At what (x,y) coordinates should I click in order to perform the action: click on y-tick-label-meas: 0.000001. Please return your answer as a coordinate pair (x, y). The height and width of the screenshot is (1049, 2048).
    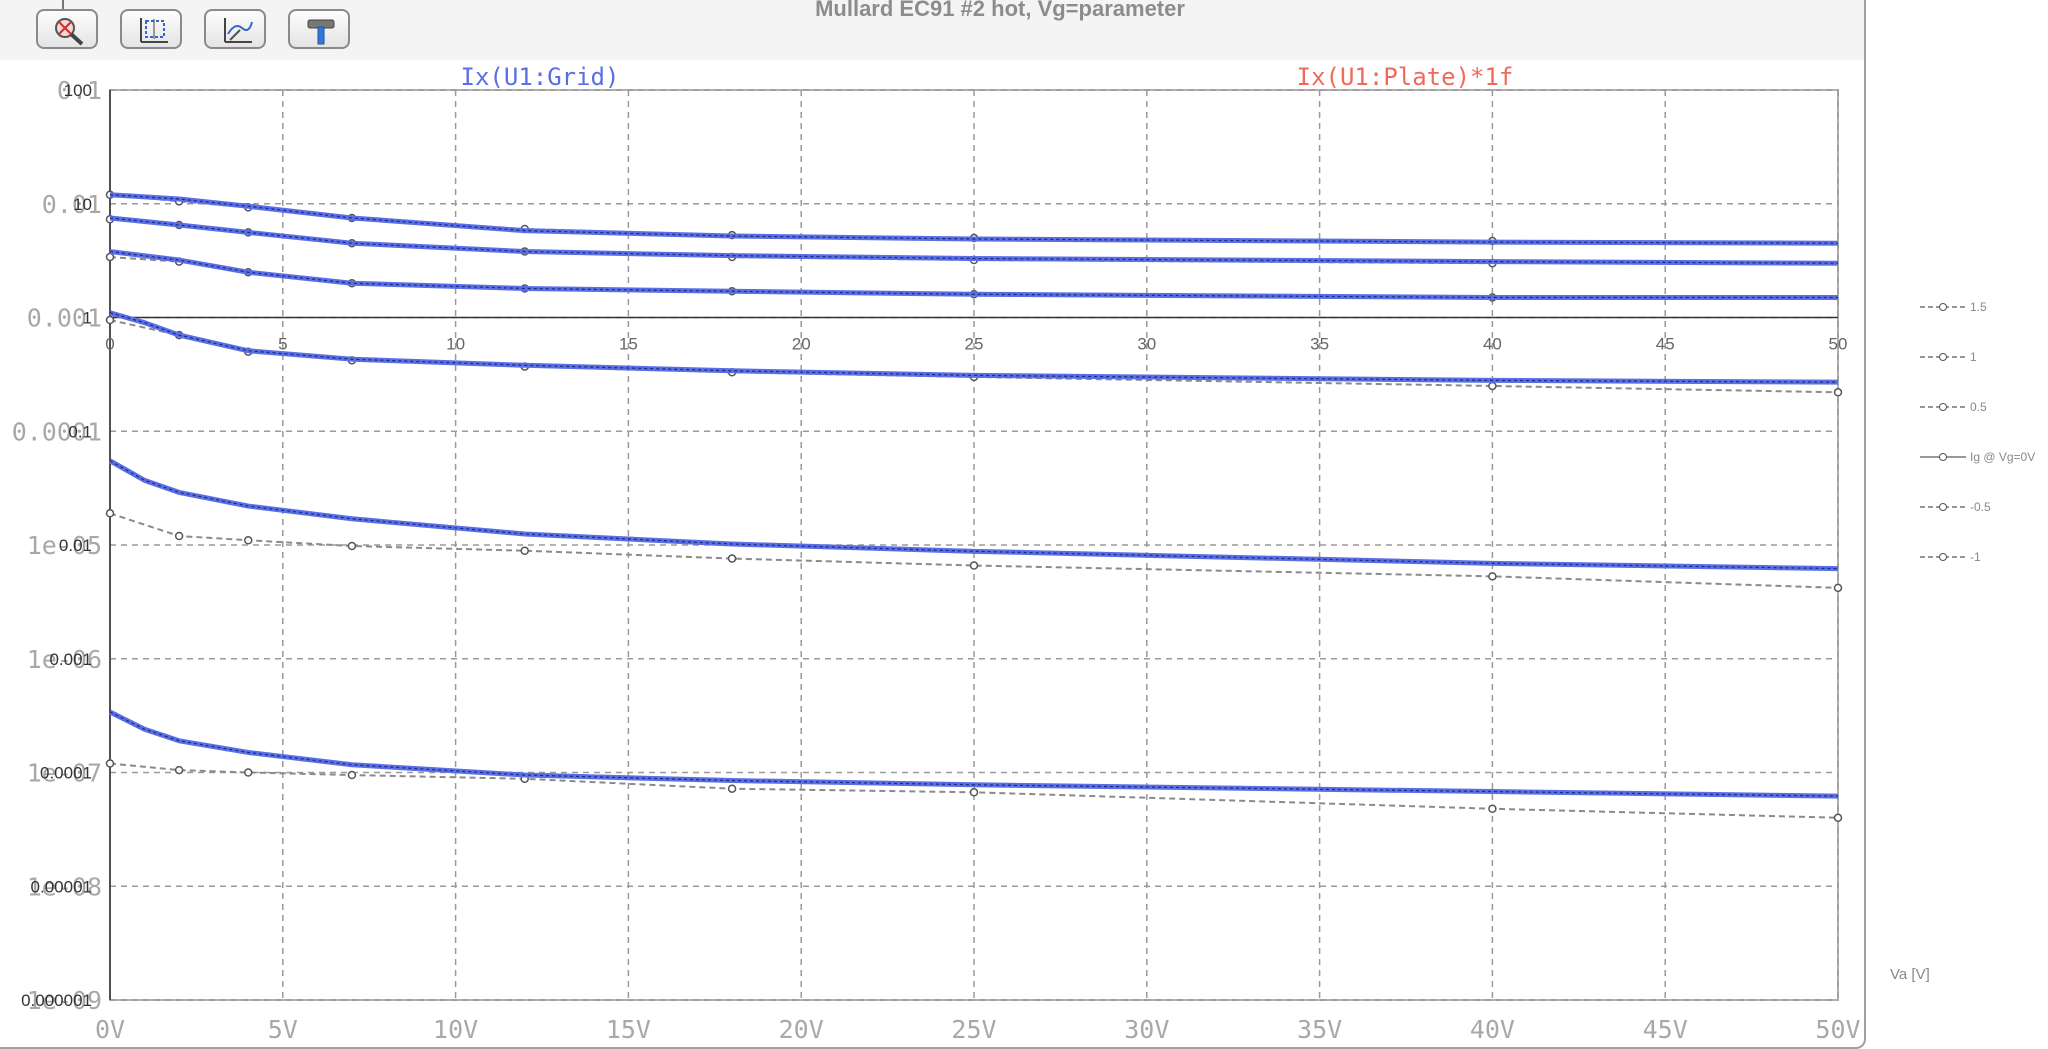
    Looking at the image, I should click on (56, 1000).